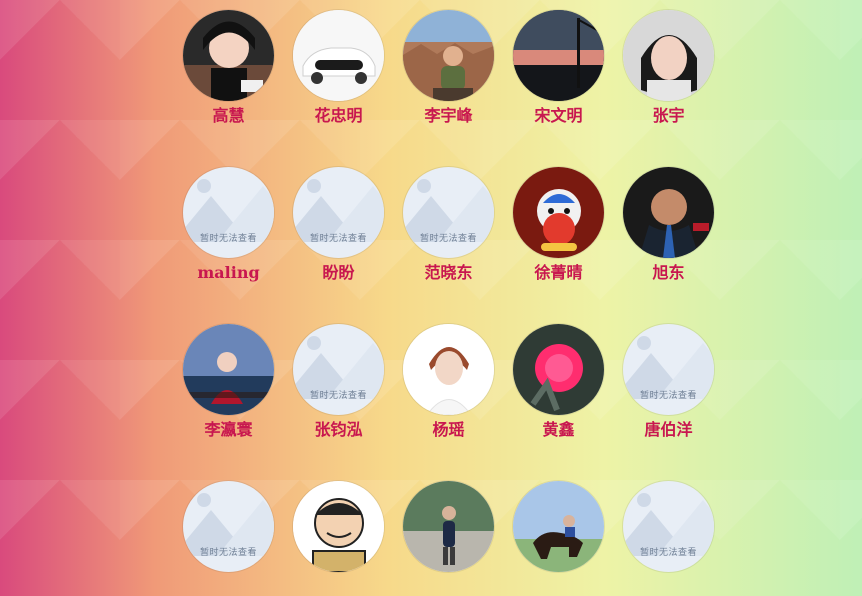 This screenshot has width=862, height=596. I want to click on person-name: 盼盼, so click(338, 272).